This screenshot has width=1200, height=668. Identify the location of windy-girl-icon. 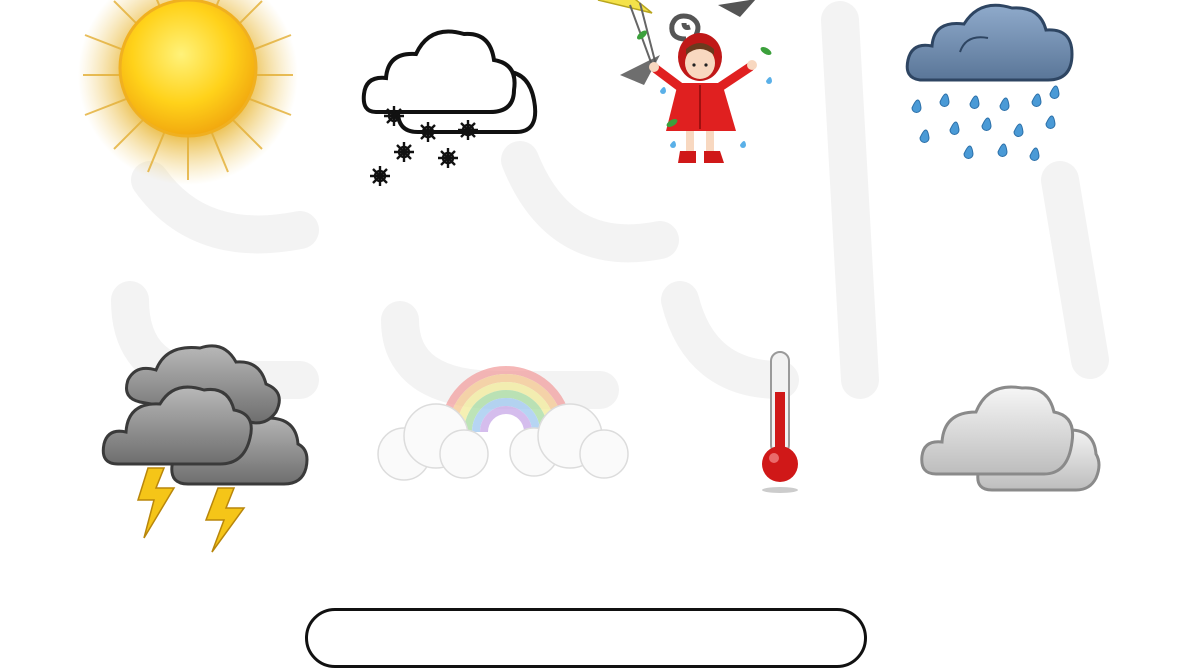
(684, 81).